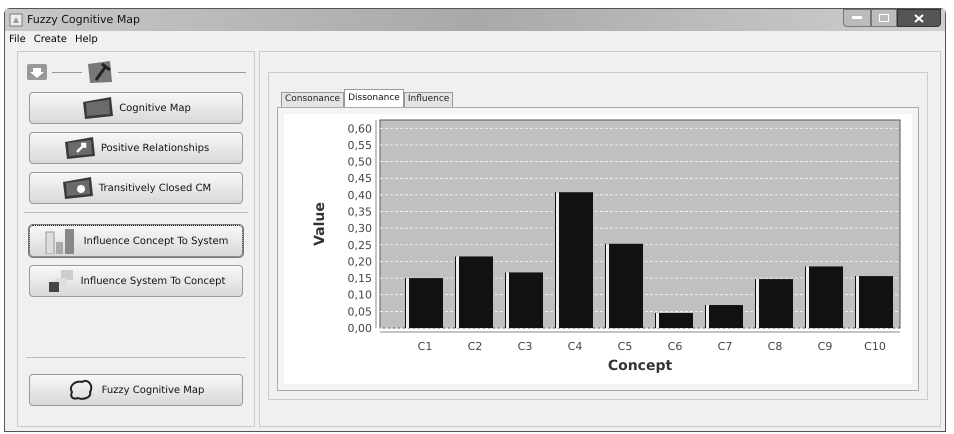 The width and height of the screenshot is (954, 434). What do you see at coordinates (136, 281) in the screenshot?
I see `sidebar-button: Influence System To Concept` at bounding box center [136, 281].